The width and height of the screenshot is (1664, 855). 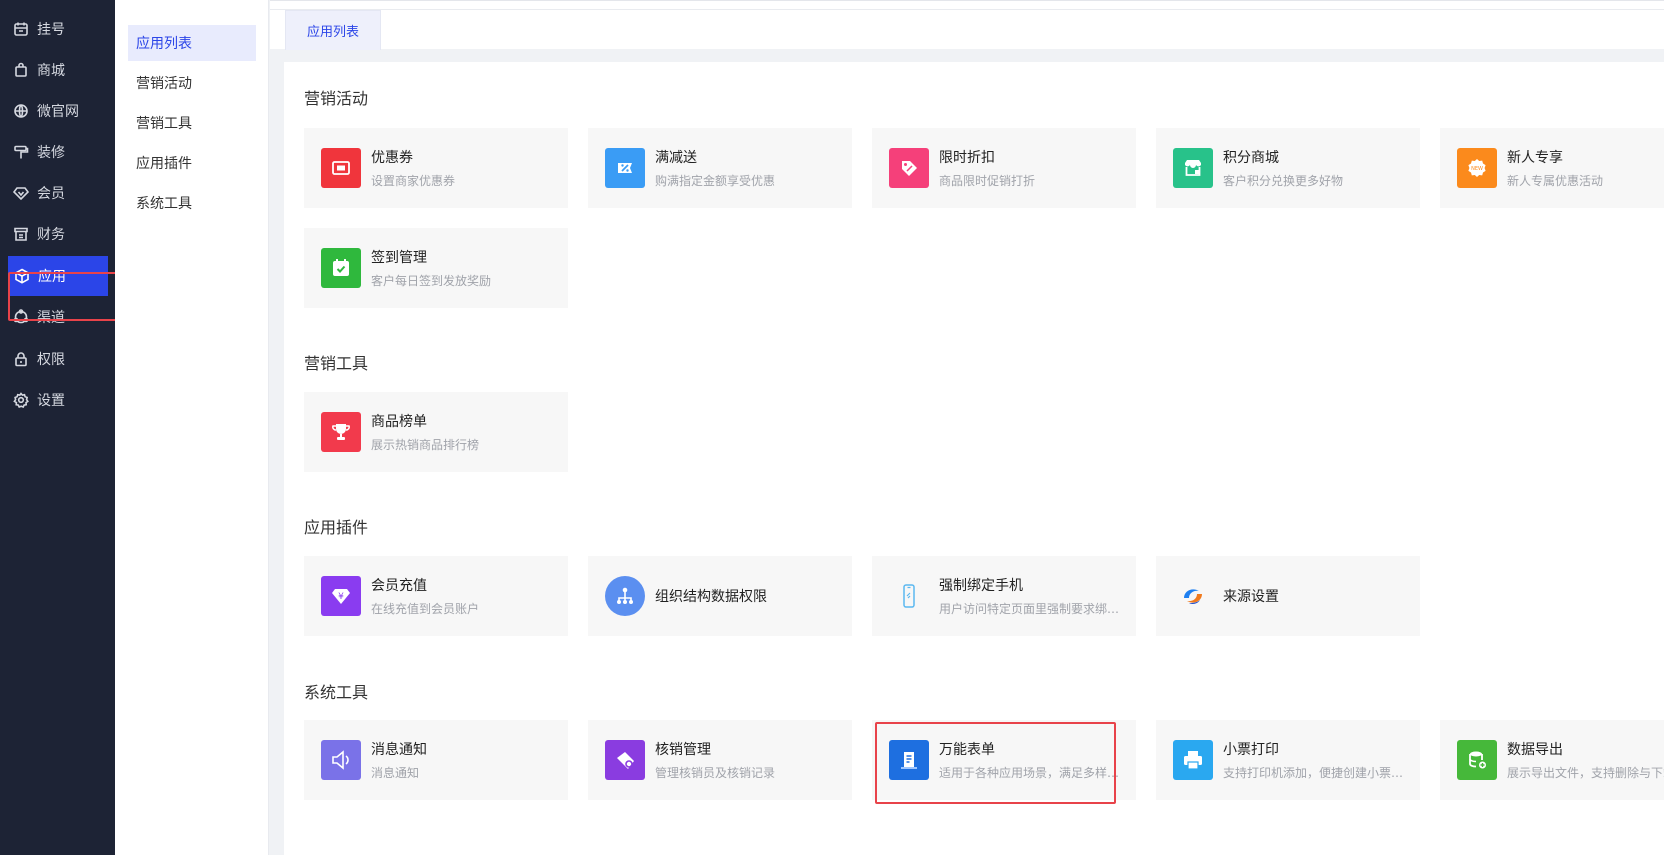 What do you see at coordinates (1288, 596) in the screenshot?
I see `app-card-source-settings: 来源设置` at bounding box center [1288, 596].